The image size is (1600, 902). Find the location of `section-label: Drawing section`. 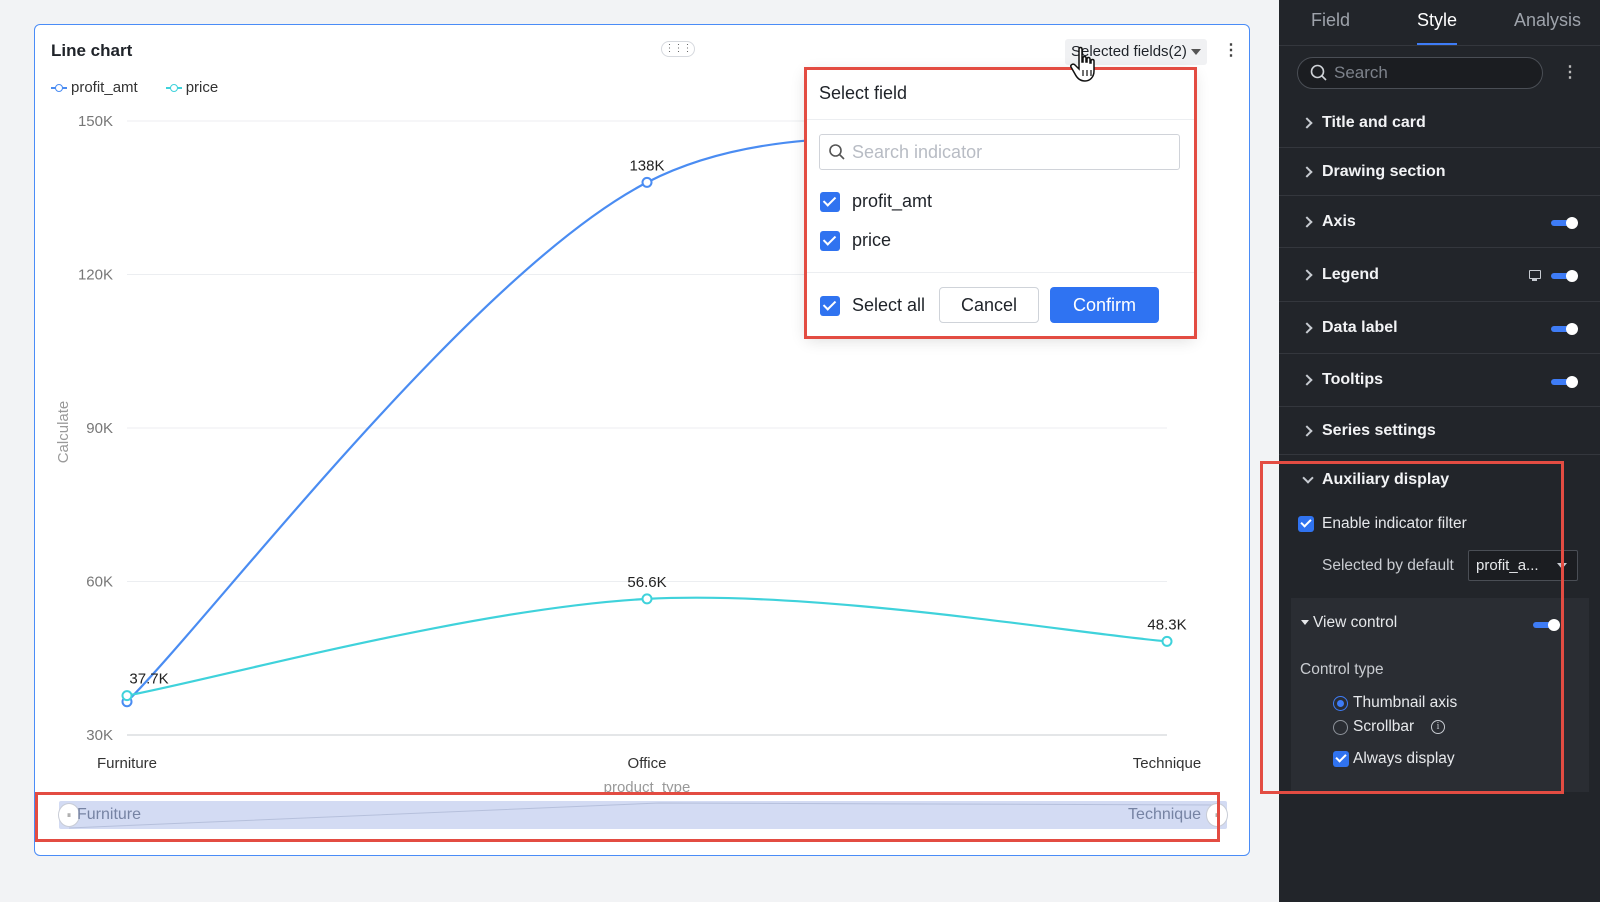

section-label: Drawing section is located at coordinates (1384, 171).